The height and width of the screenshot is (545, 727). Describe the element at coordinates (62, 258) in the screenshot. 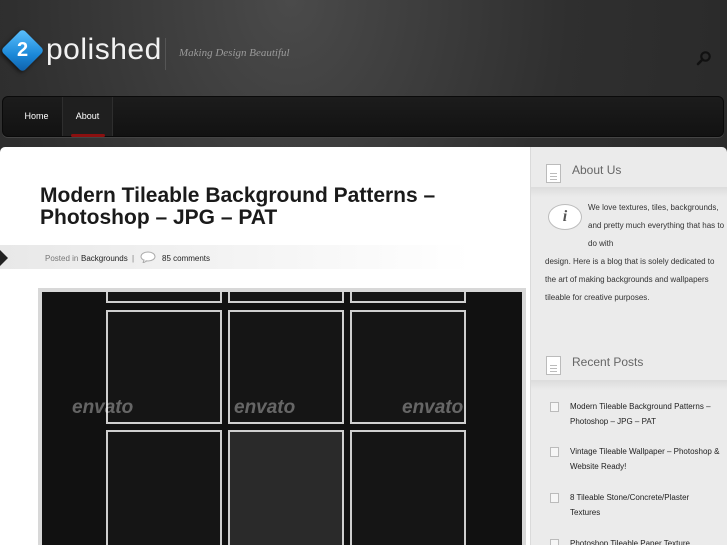

I see `posted-in-label: Posted in` at that location.